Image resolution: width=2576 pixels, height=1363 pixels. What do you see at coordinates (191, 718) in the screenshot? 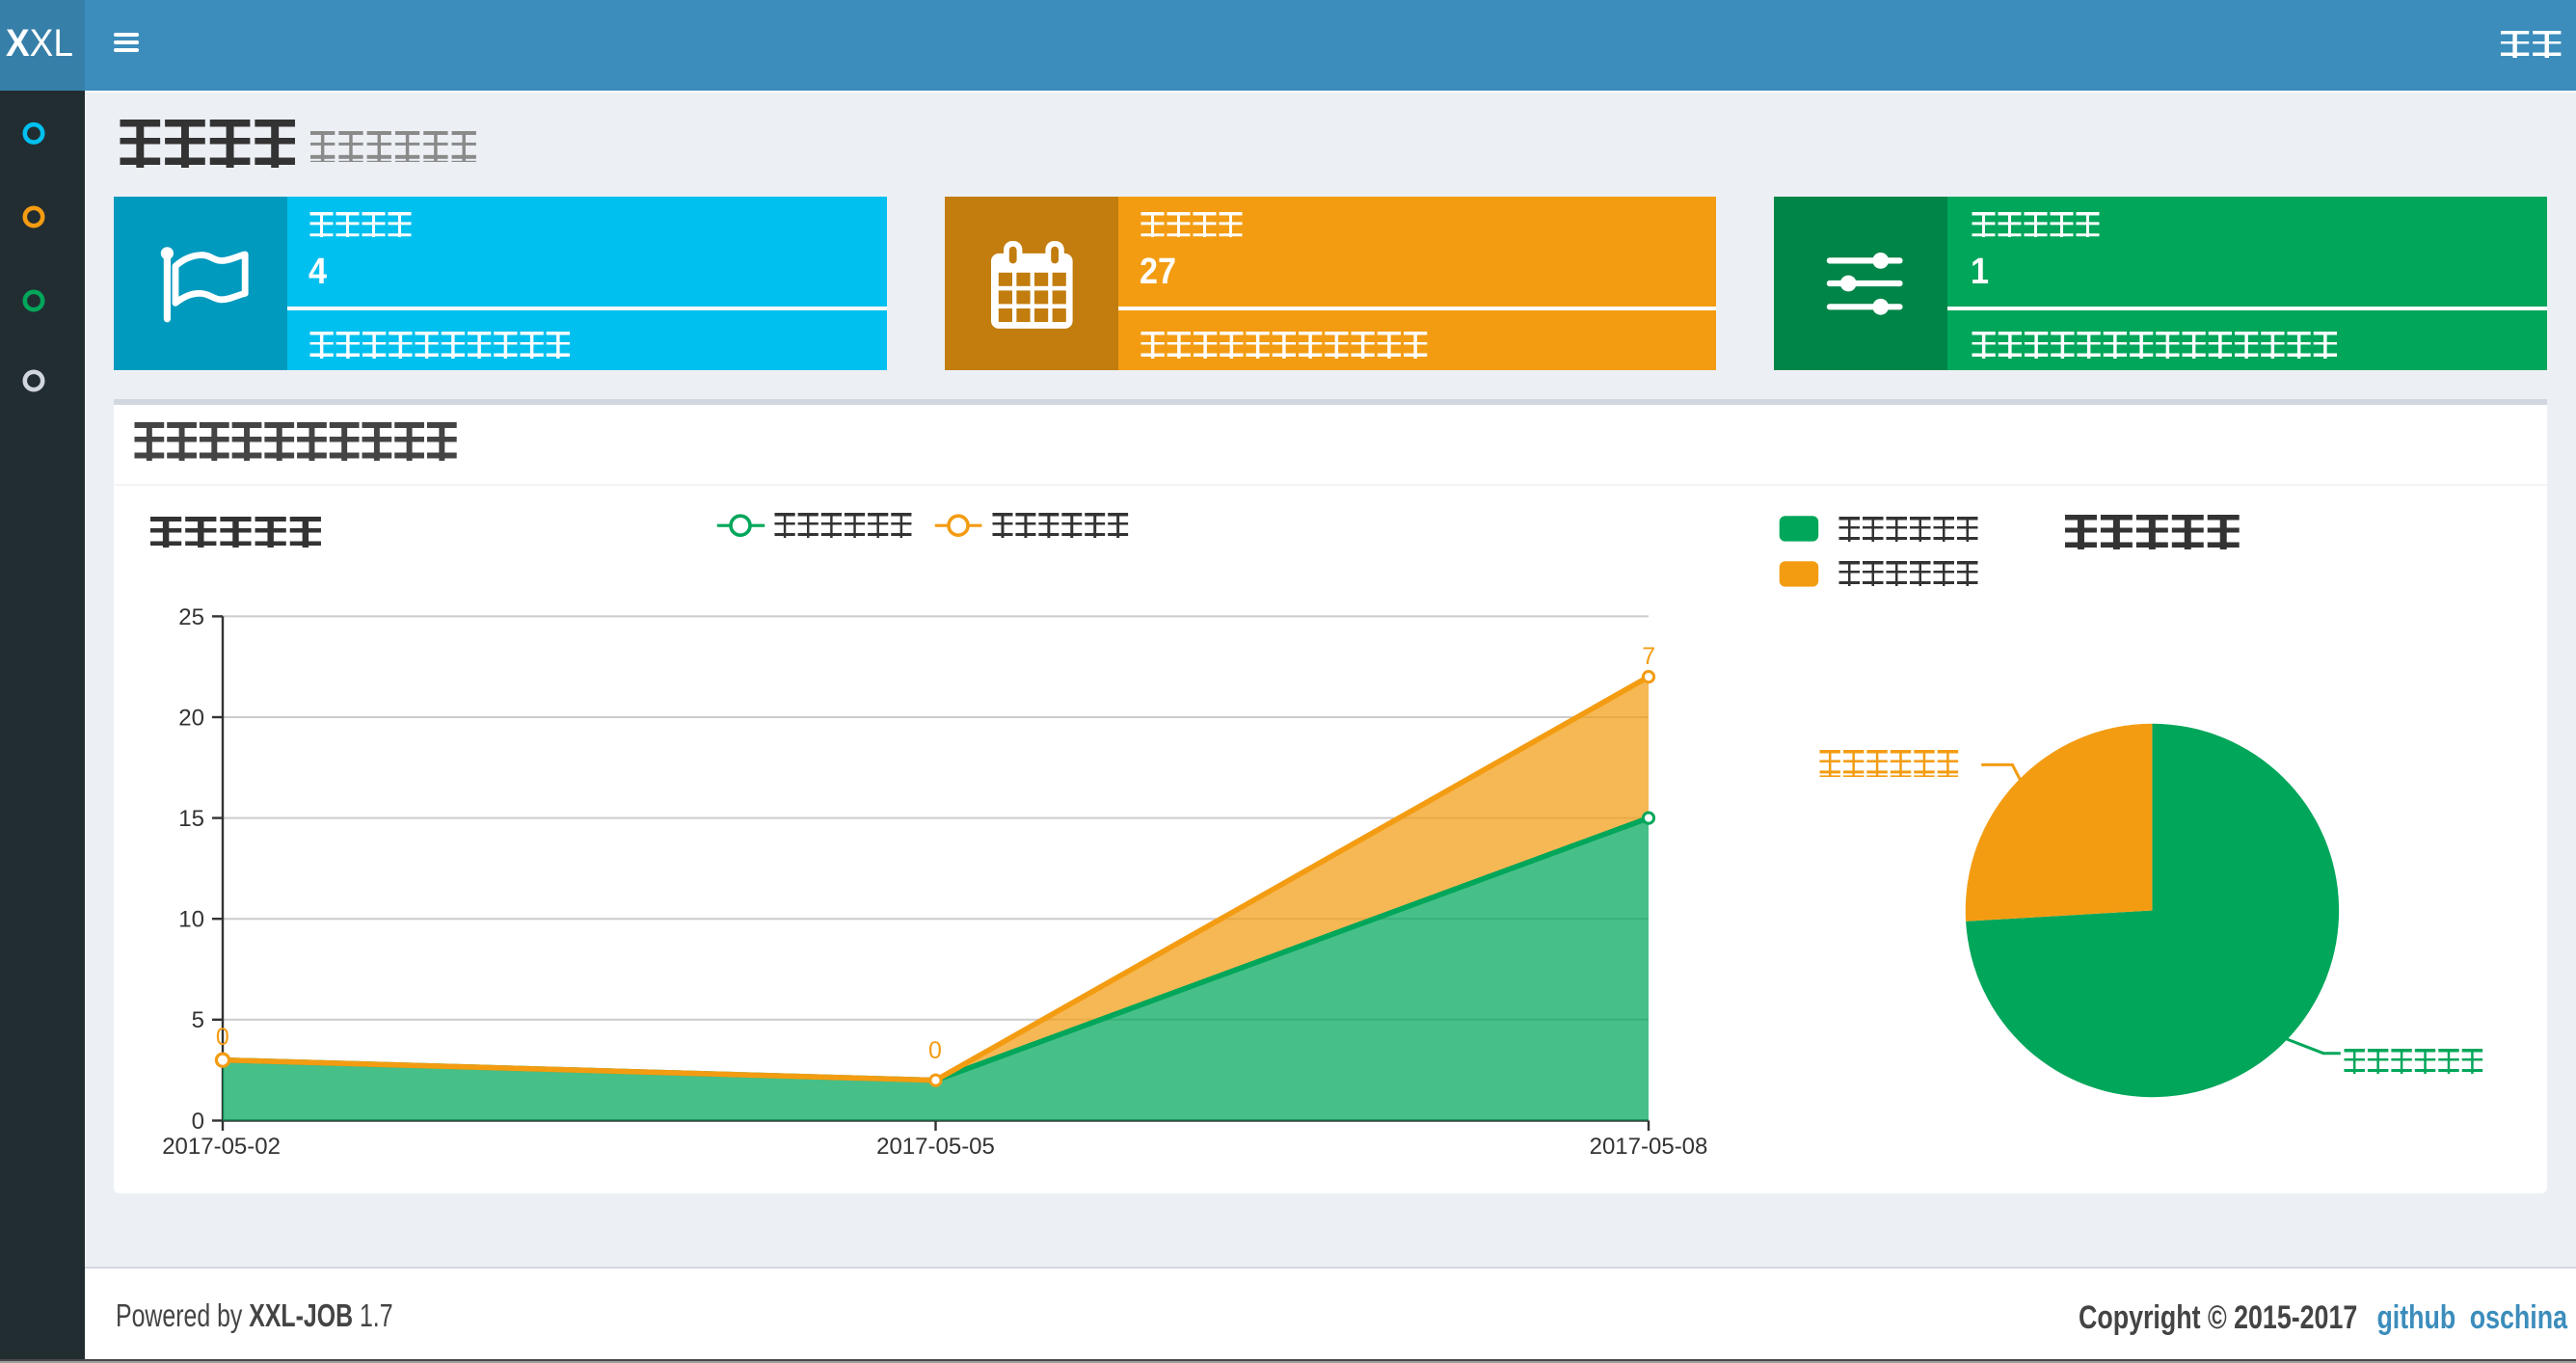
I see `svg-text: 20` at bounding box center [191, 718].